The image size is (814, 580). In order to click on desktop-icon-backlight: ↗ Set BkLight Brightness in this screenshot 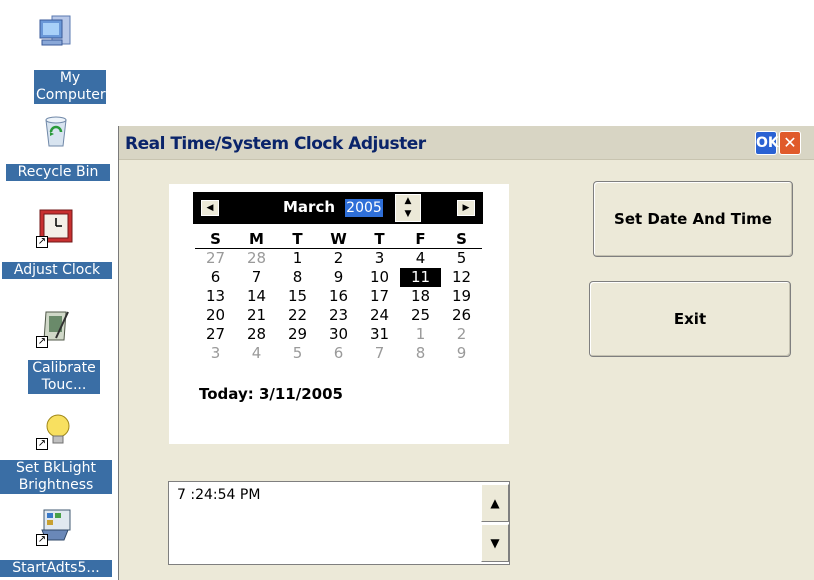, I will do `click(56, 460)`.